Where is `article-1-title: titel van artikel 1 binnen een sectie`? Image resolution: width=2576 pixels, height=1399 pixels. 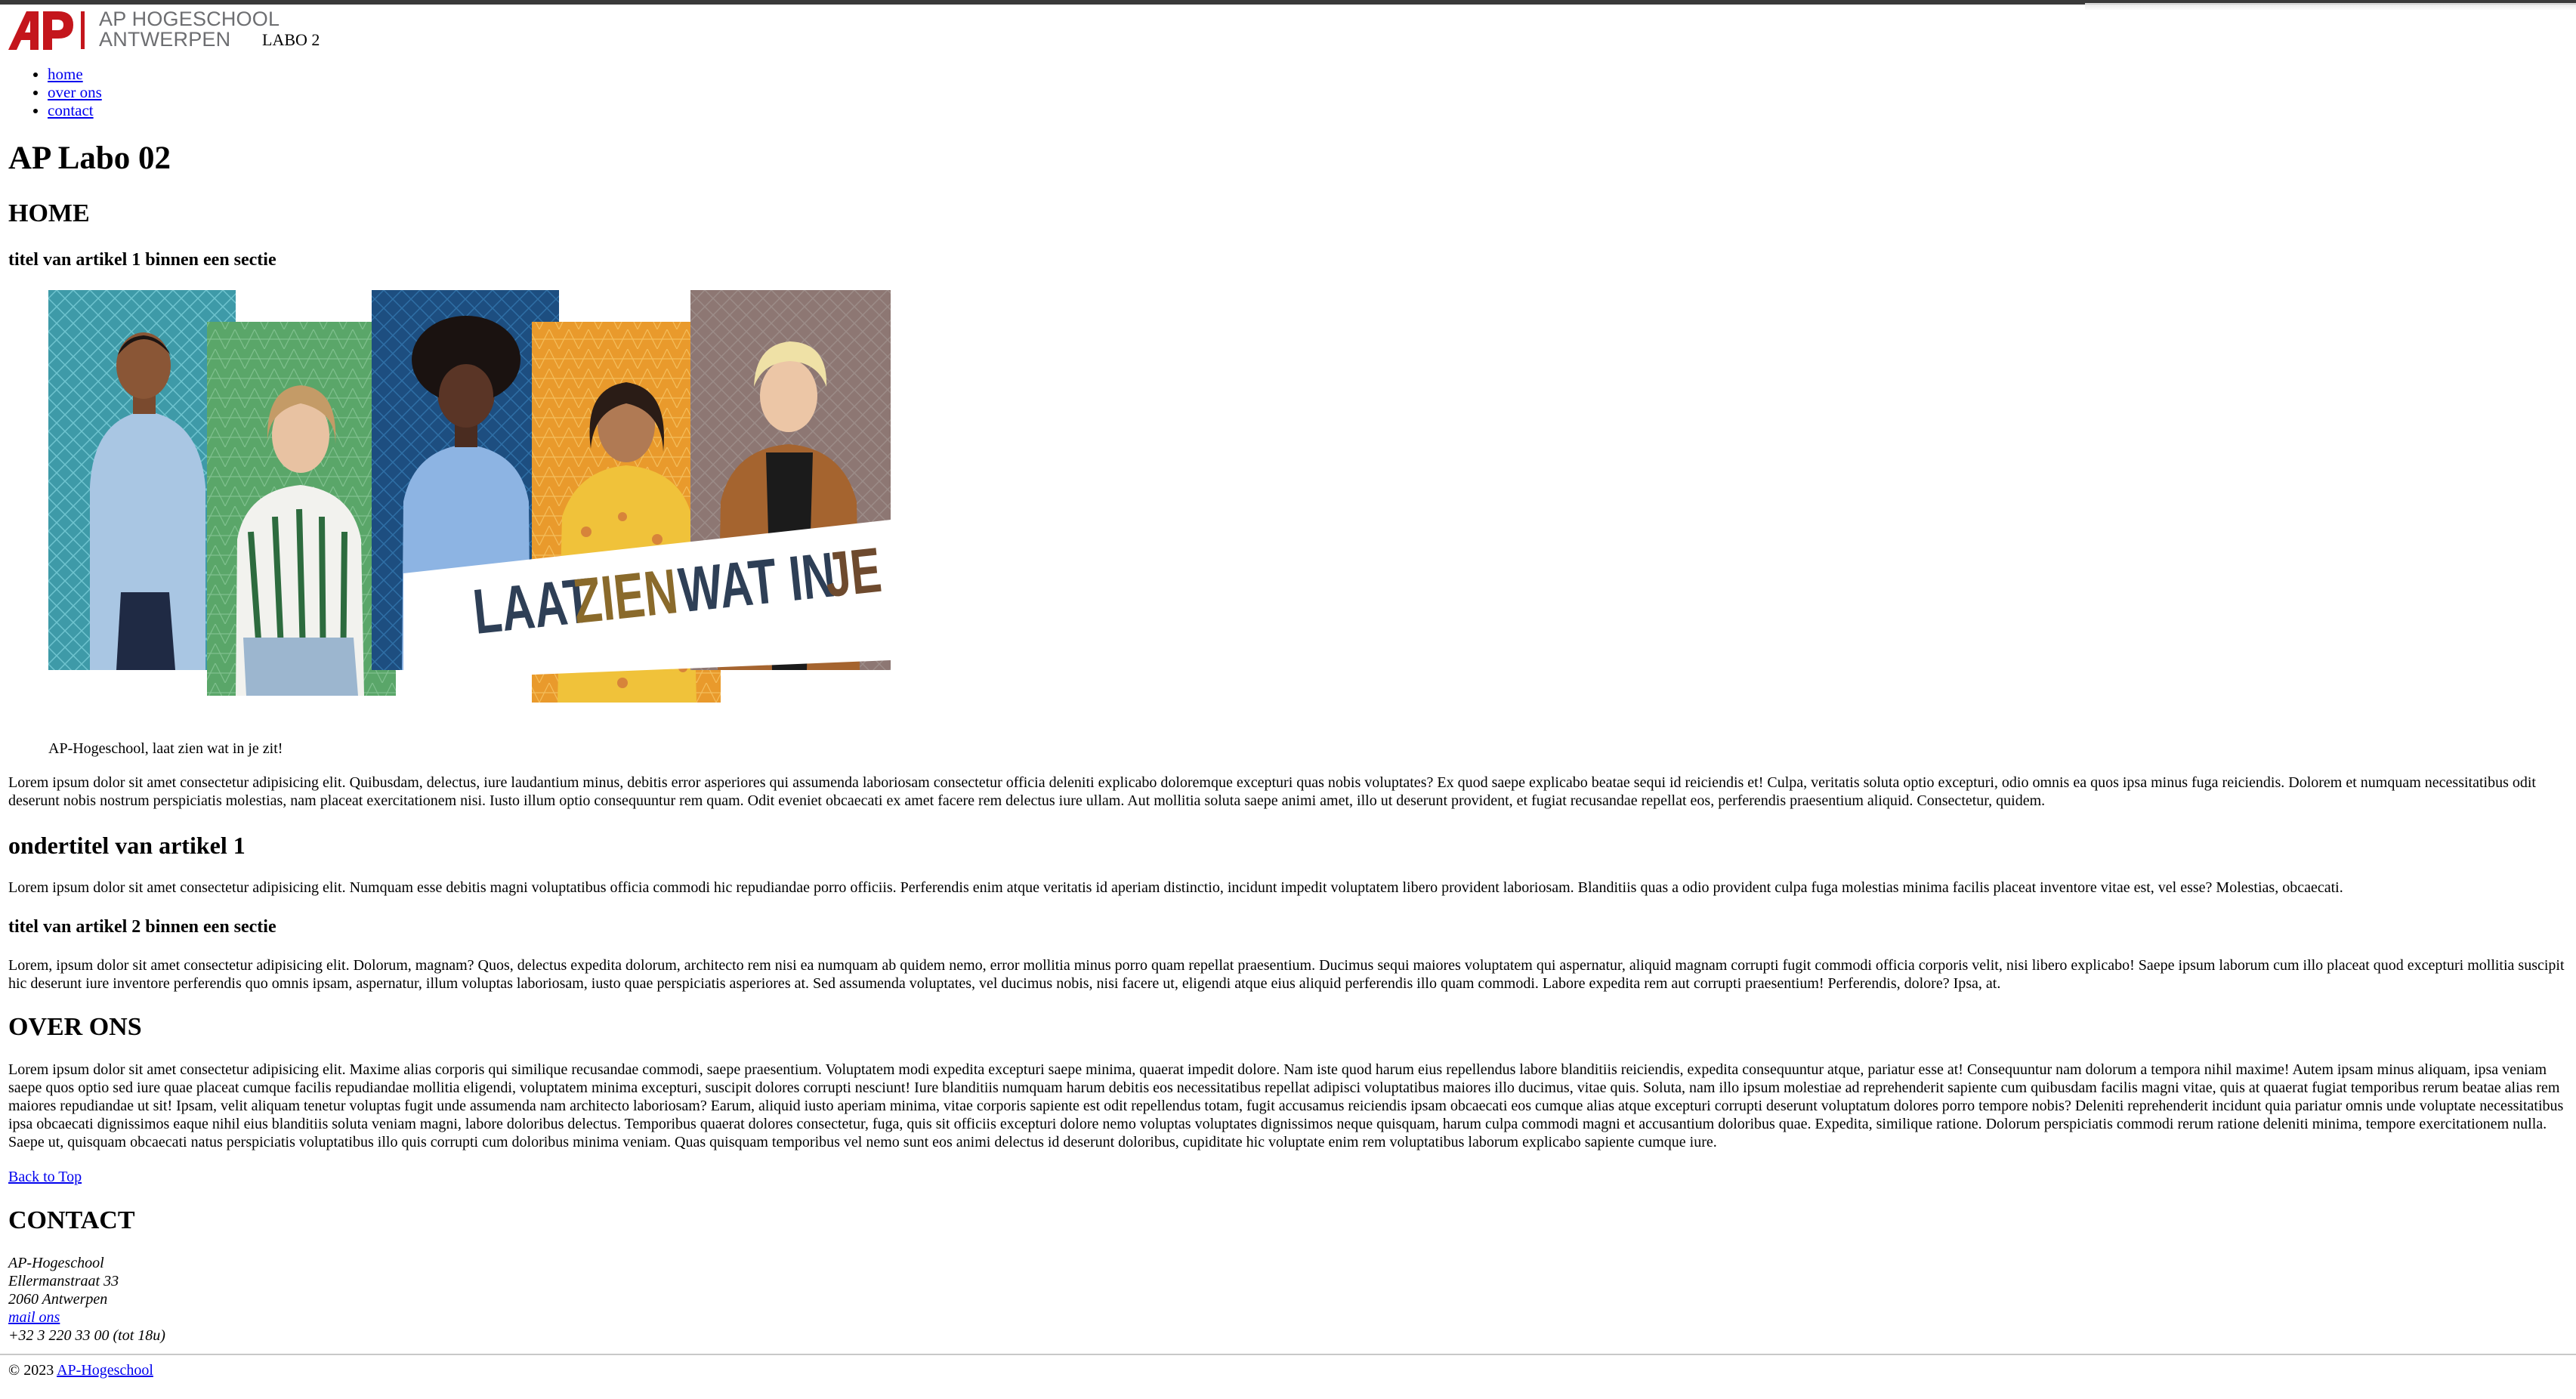 article-1-title: titel van artikel 1 binnen een sectie is located at coordinates (142, 260).